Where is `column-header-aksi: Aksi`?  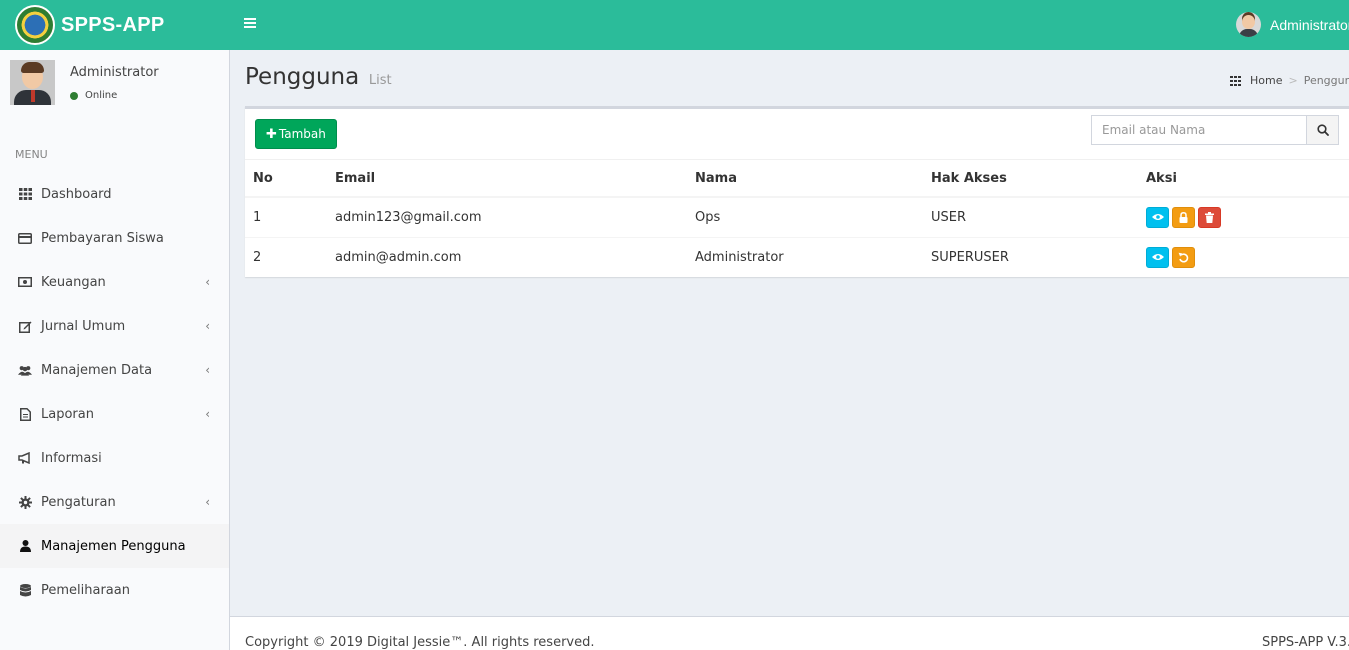
column-header-aksi: Aksi is located at coordinates (1243, 179).